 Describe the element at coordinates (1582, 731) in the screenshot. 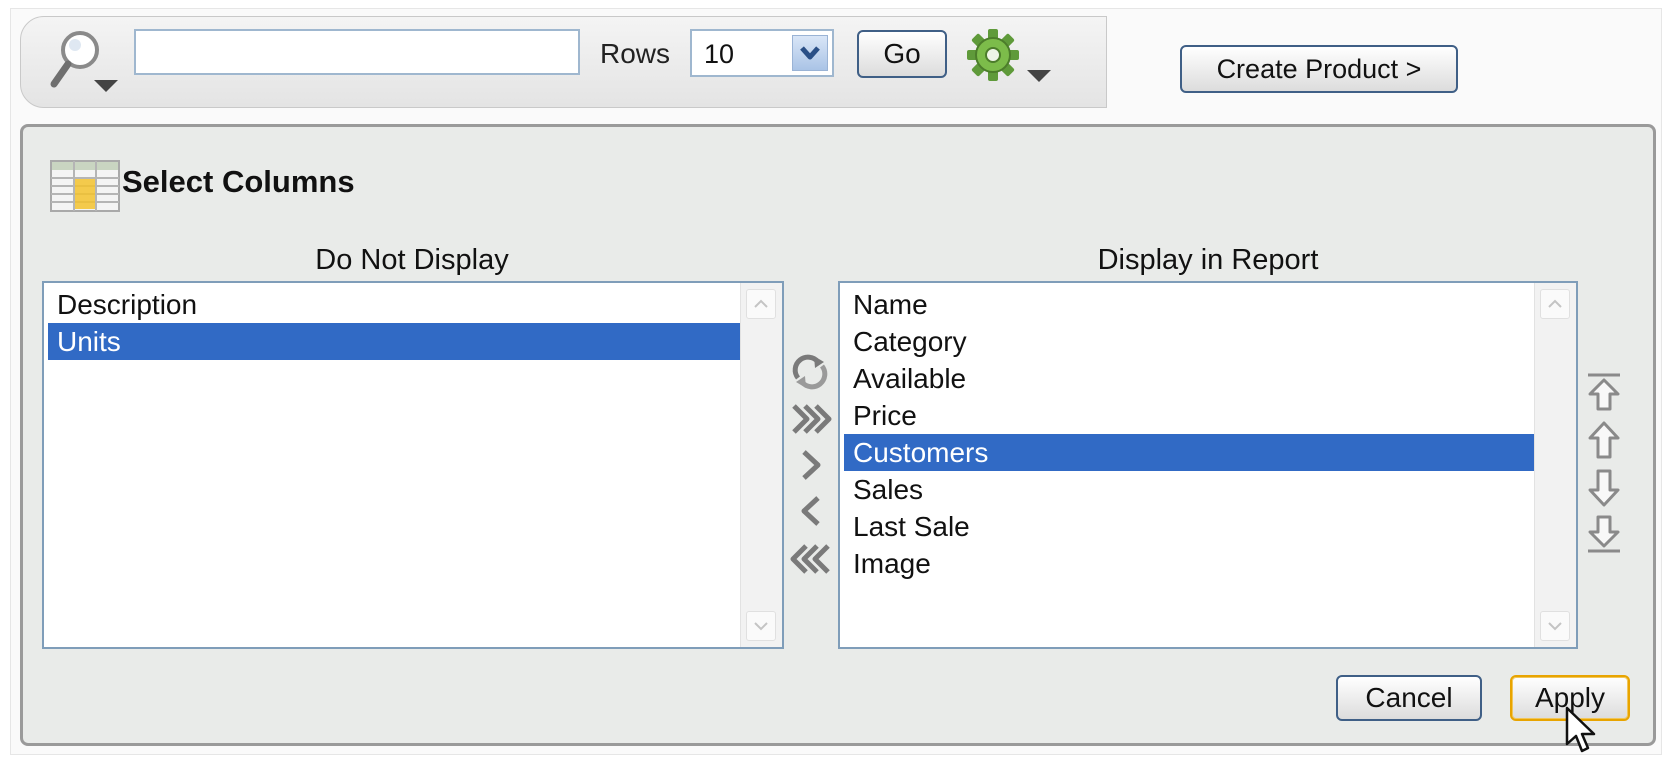

I see `mouse-cursor` at that location.